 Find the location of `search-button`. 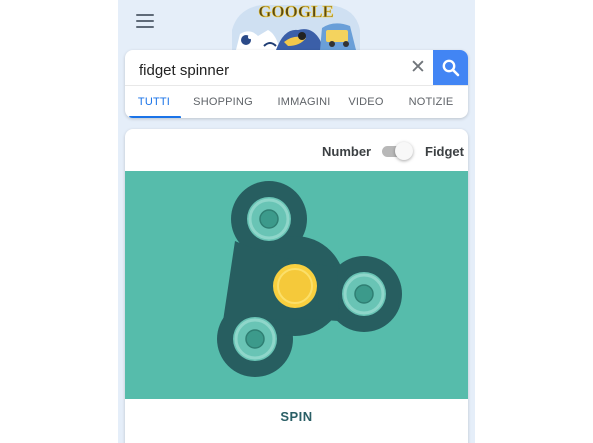

search-button is located at coordinates (450, 67).